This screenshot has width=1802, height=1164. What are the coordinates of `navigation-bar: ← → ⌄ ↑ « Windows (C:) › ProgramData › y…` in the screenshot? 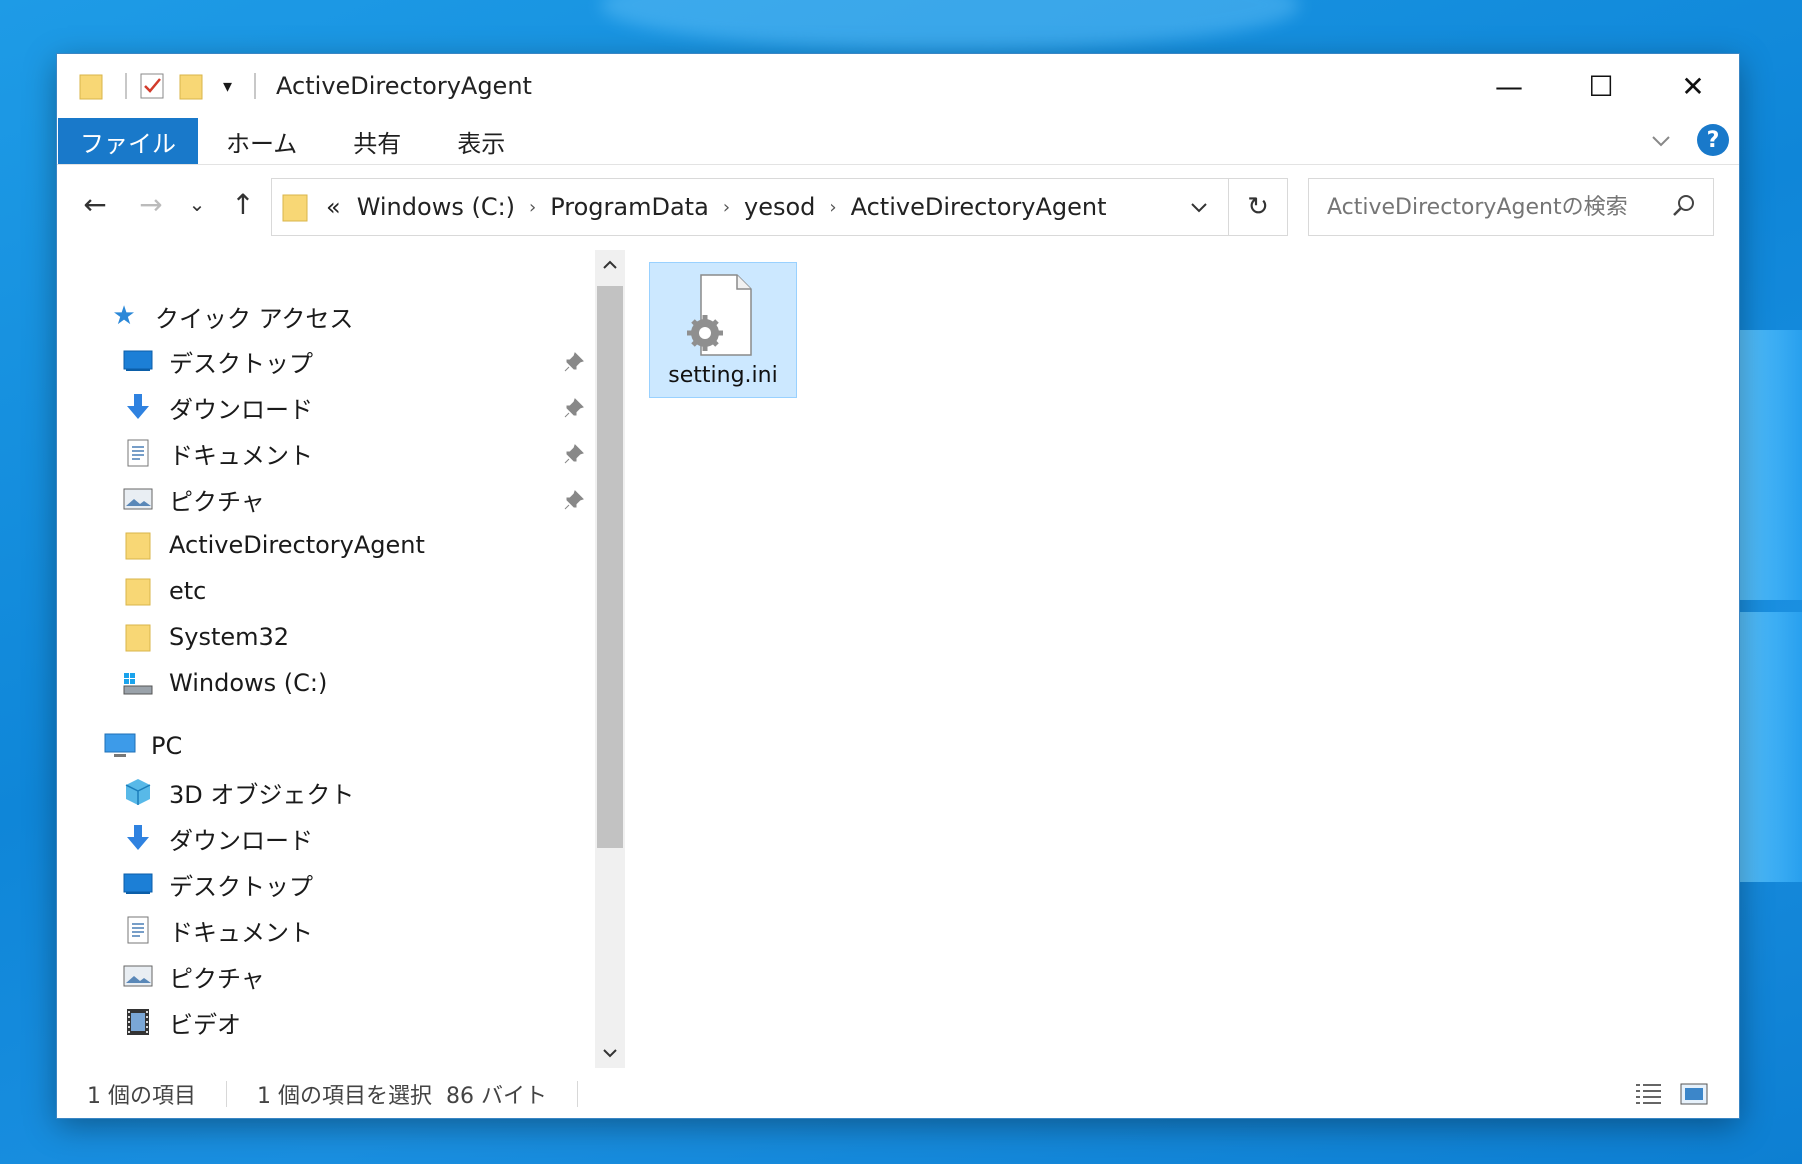 It's located at (898, 204).